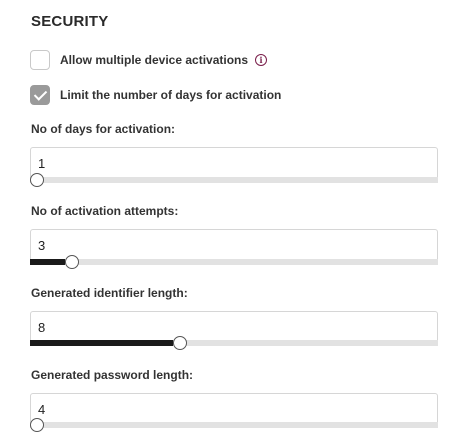  I want to click on activation-attempts-slider, so click(234, 262).